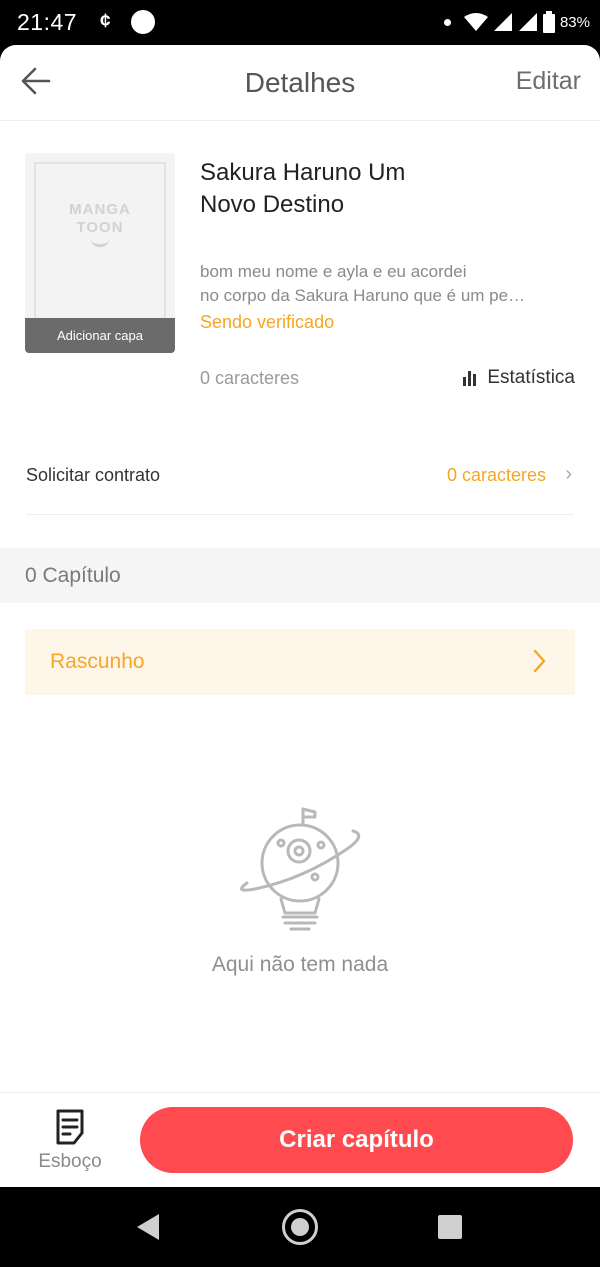 The height and width of the screenshot is (1267, 600). What do you see at coordinates (100, 218) in the screenshot?
I see `mangatoon-logo: MANGA TOON` at bounding box center [100, 218].